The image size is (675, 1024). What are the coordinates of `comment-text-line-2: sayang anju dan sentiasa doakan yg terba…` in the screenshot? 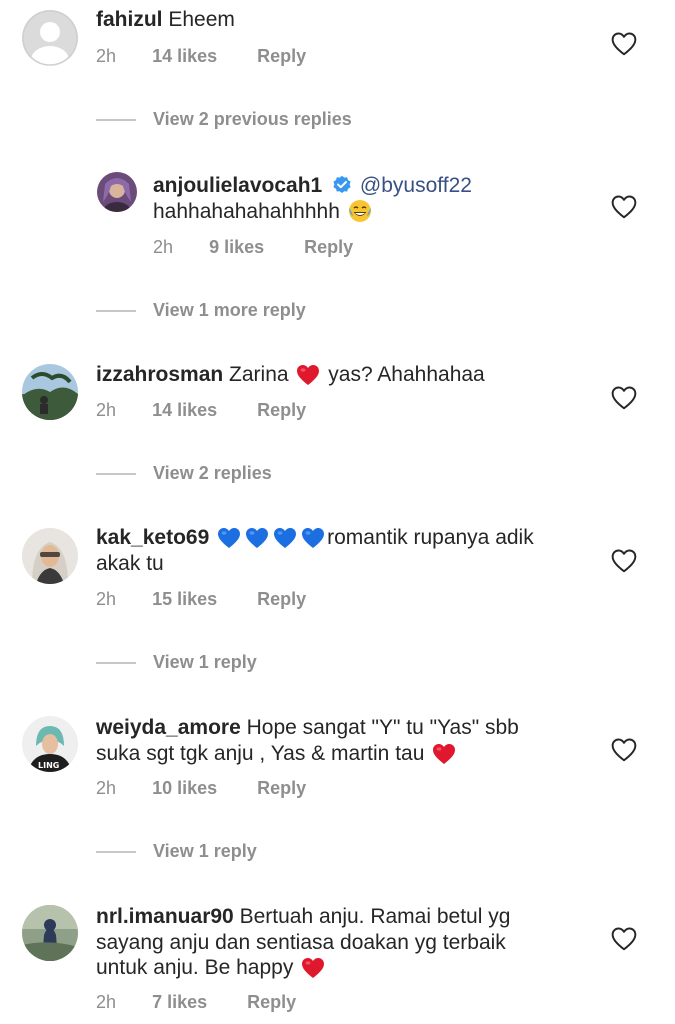 It's located at (301, 943).